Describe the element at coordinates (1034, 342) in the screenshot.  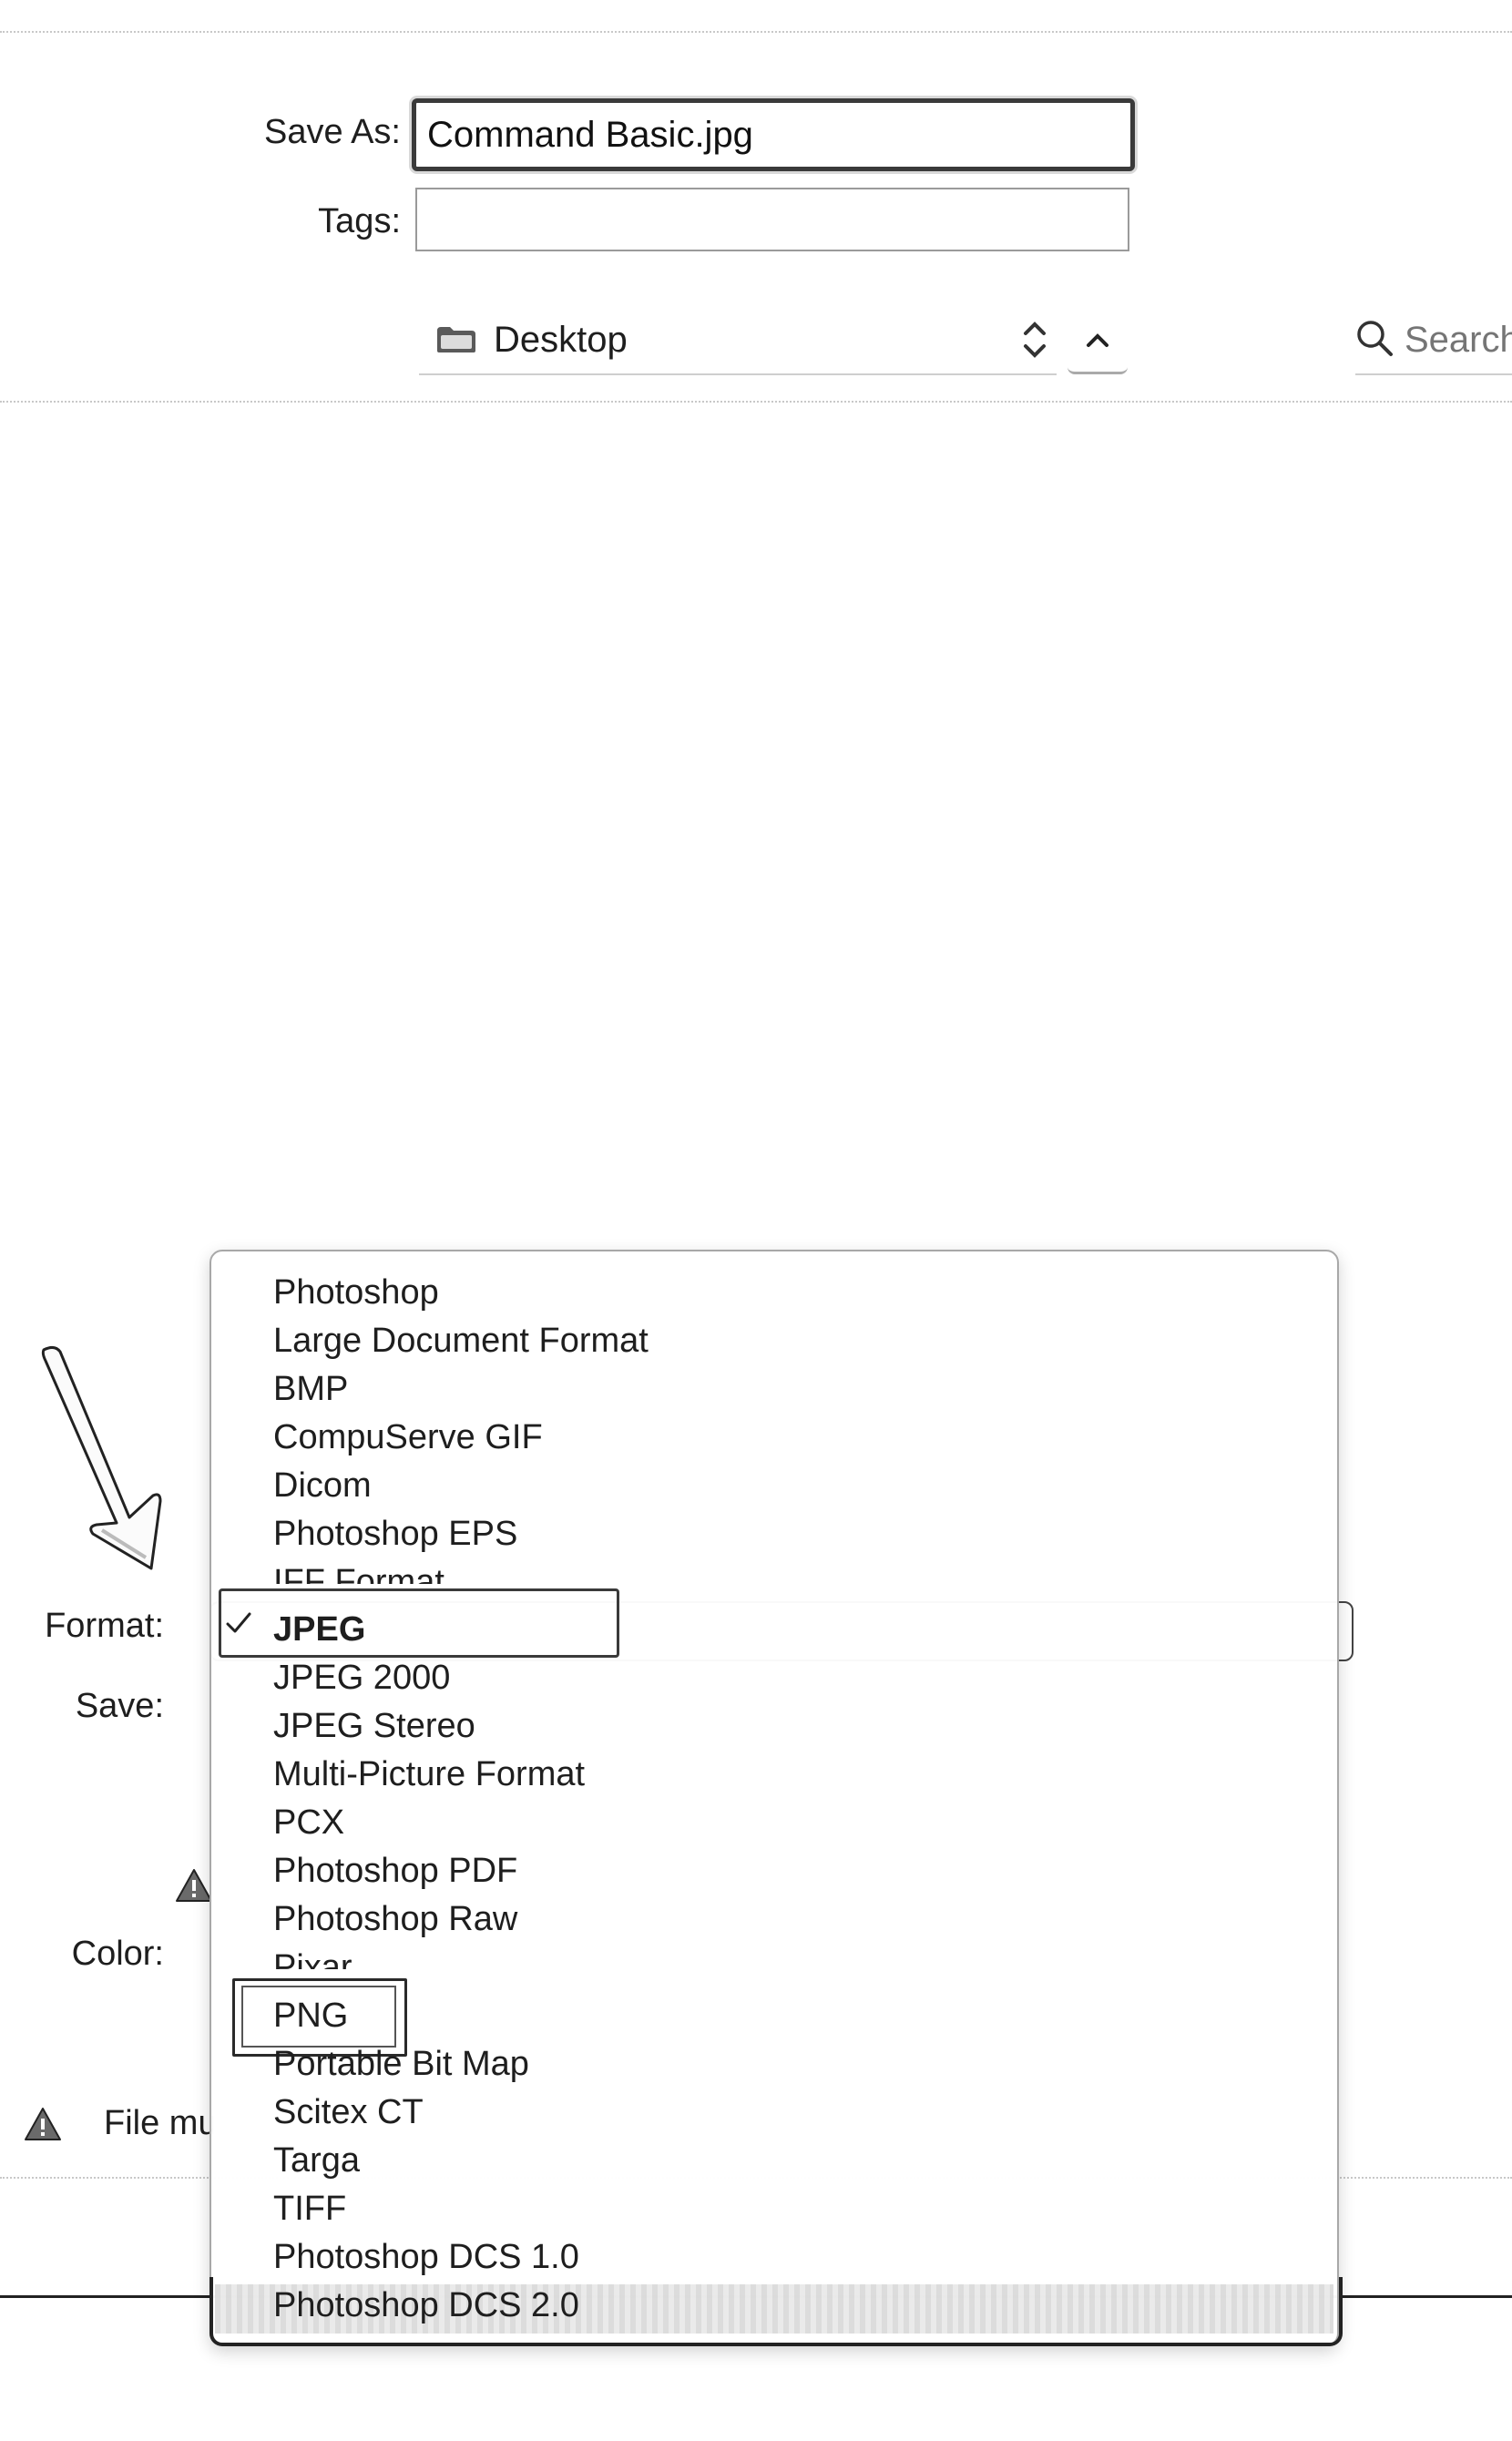
I see `up-down-chevron-icon` at that location.